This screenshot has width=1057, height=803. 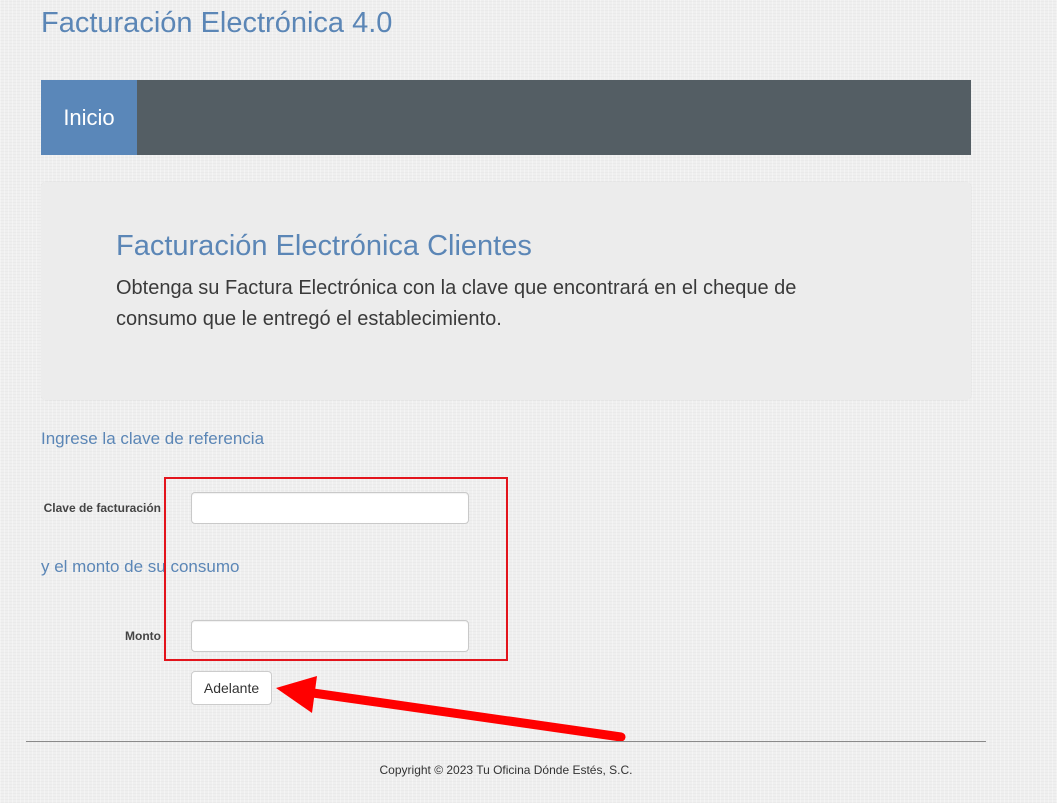 I want to click on monto-label: Monto, so click(x=143, y=636).